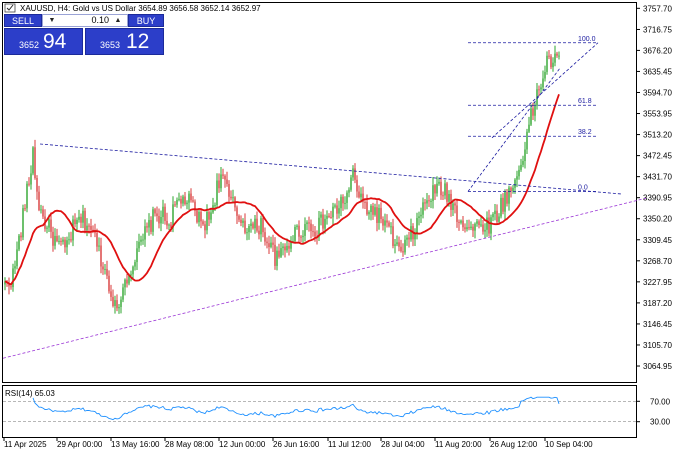 This screenshot has height=450, width=690. I want to click on lot-size-field: ▼ ▲, so click(85, 20).